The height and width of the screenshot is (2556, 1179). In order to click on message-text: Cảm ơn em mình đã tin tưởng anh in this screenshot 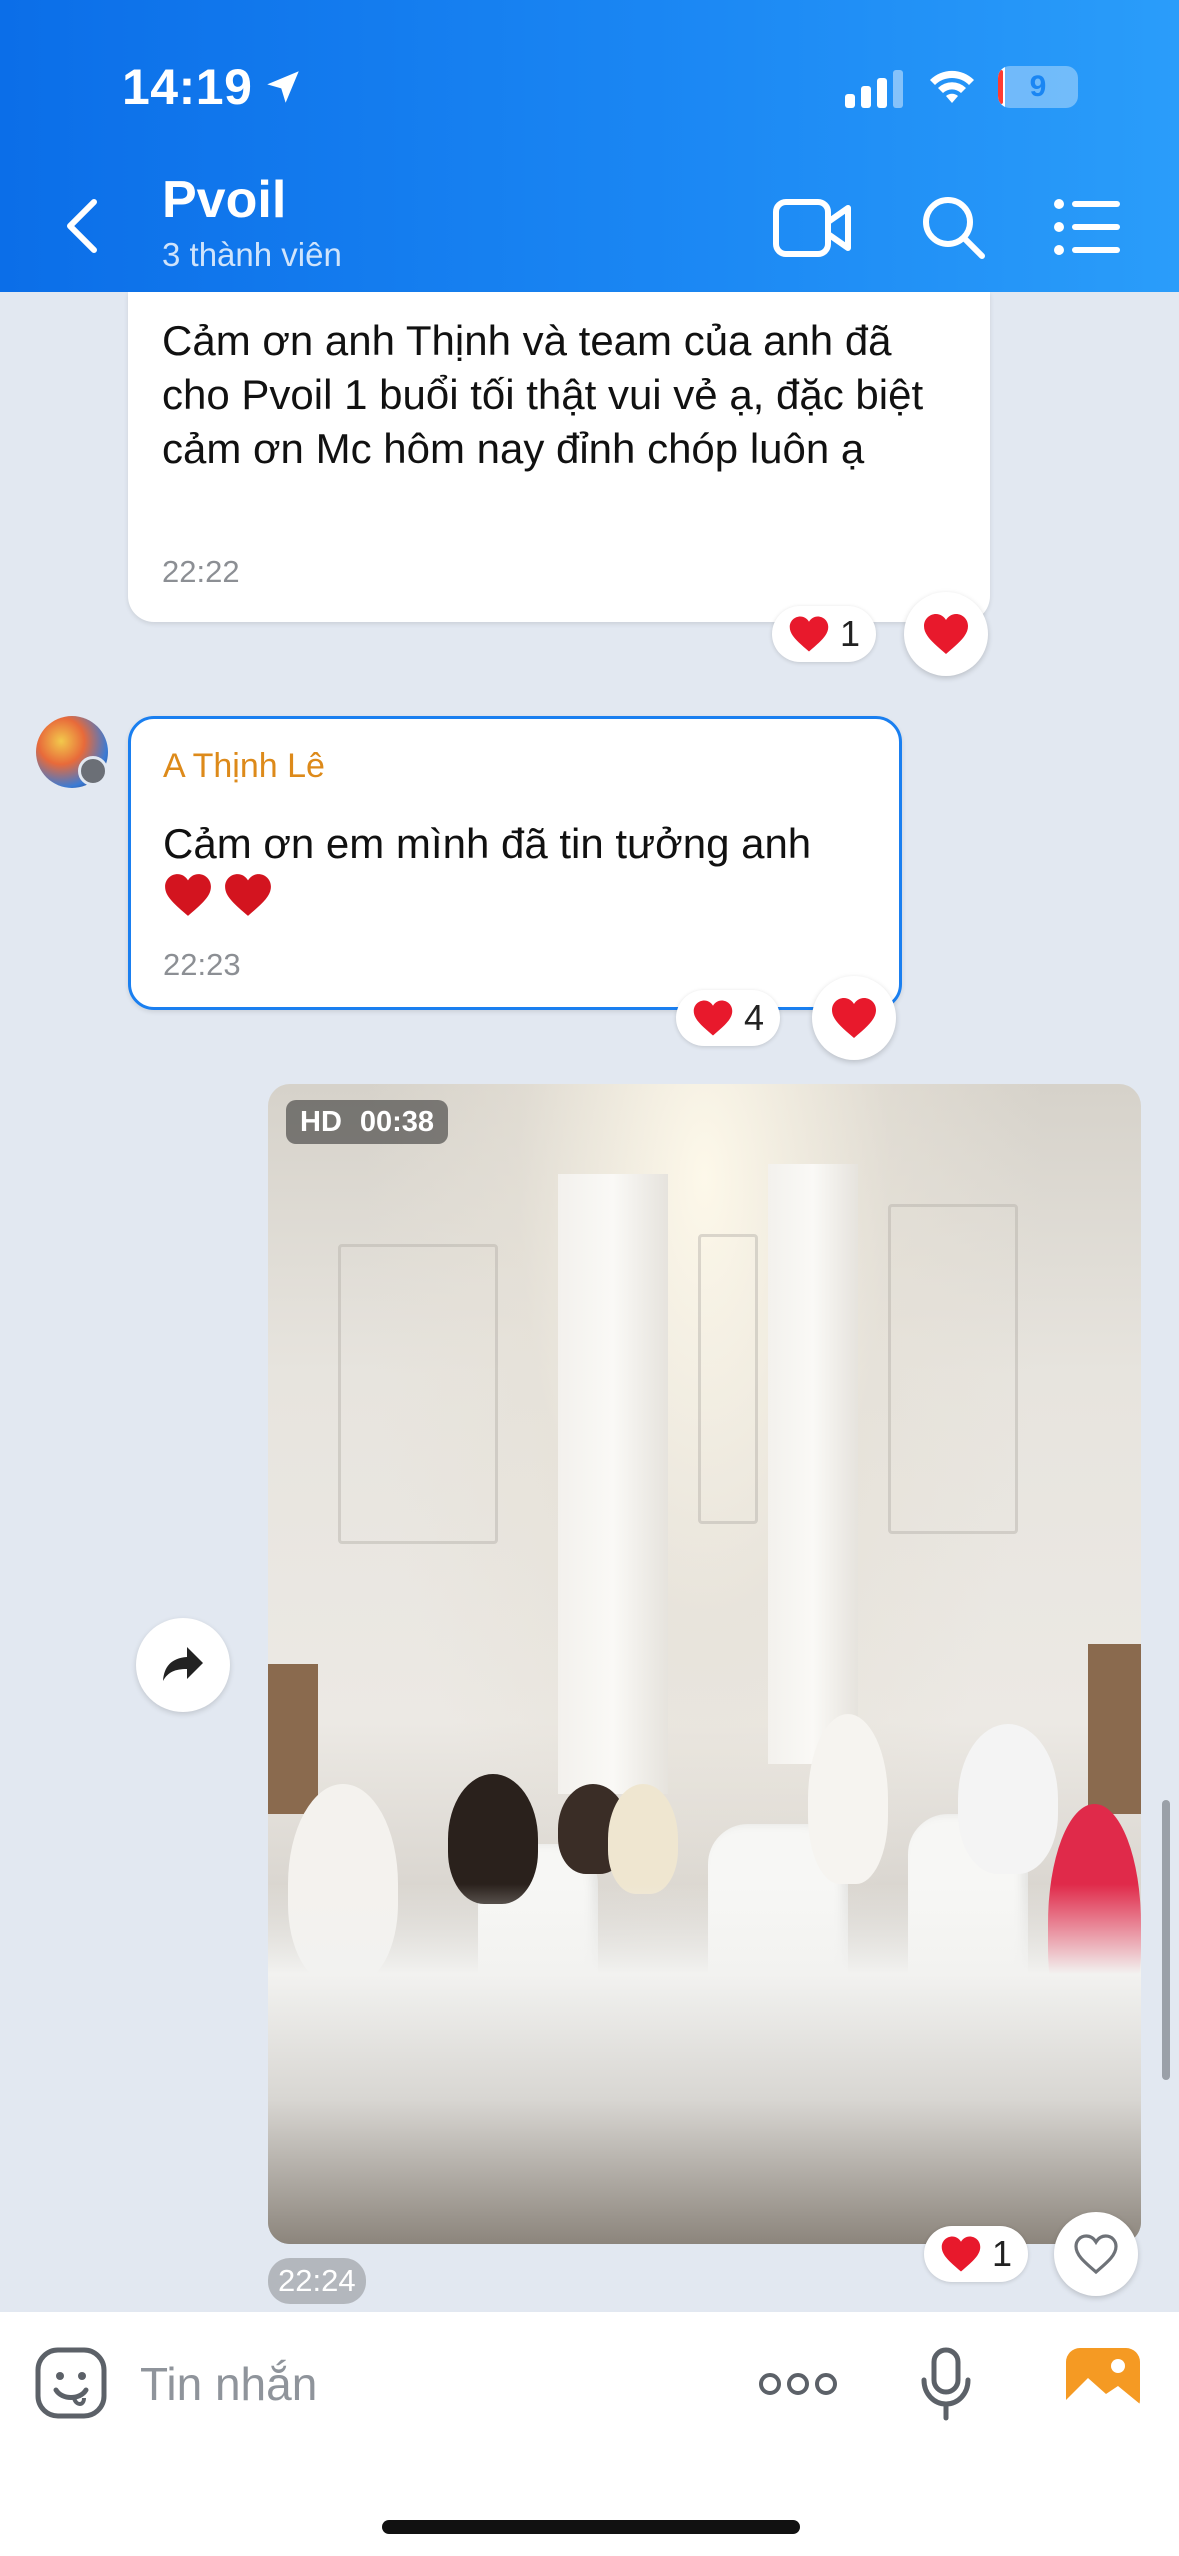, I will do `click(487, 843)`.